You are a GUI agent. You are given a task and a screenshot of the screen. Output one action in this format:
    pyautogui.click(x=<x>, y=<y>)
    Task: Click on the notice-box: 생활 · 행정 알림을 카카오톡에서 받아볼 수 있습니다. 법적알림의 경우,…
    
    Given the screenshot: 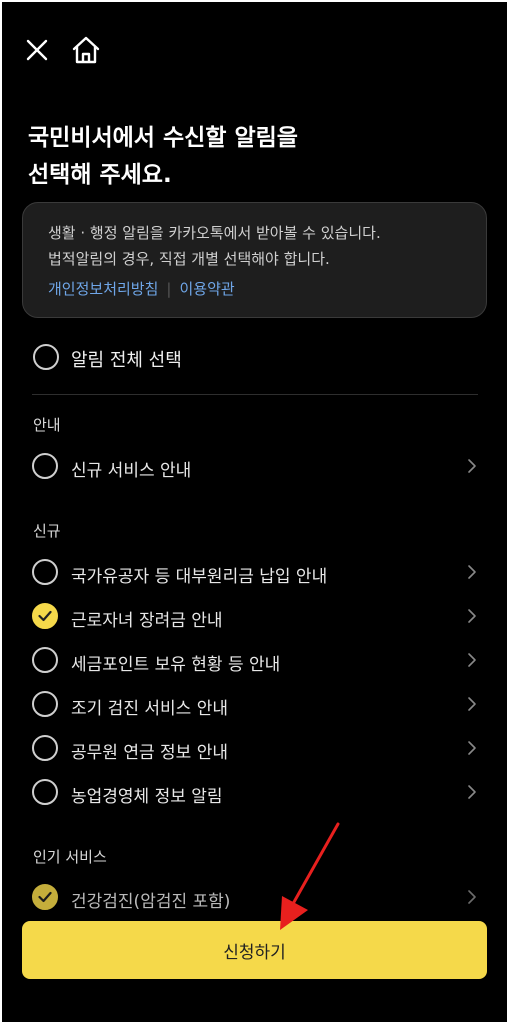 What is the action you would take?
    pyautogui.click(x=254, y=260)
    